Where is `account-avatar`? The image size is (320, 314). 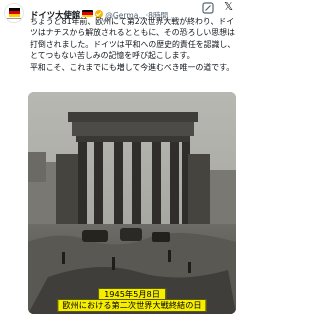
account-avatar is located at coordinates (14, 13).